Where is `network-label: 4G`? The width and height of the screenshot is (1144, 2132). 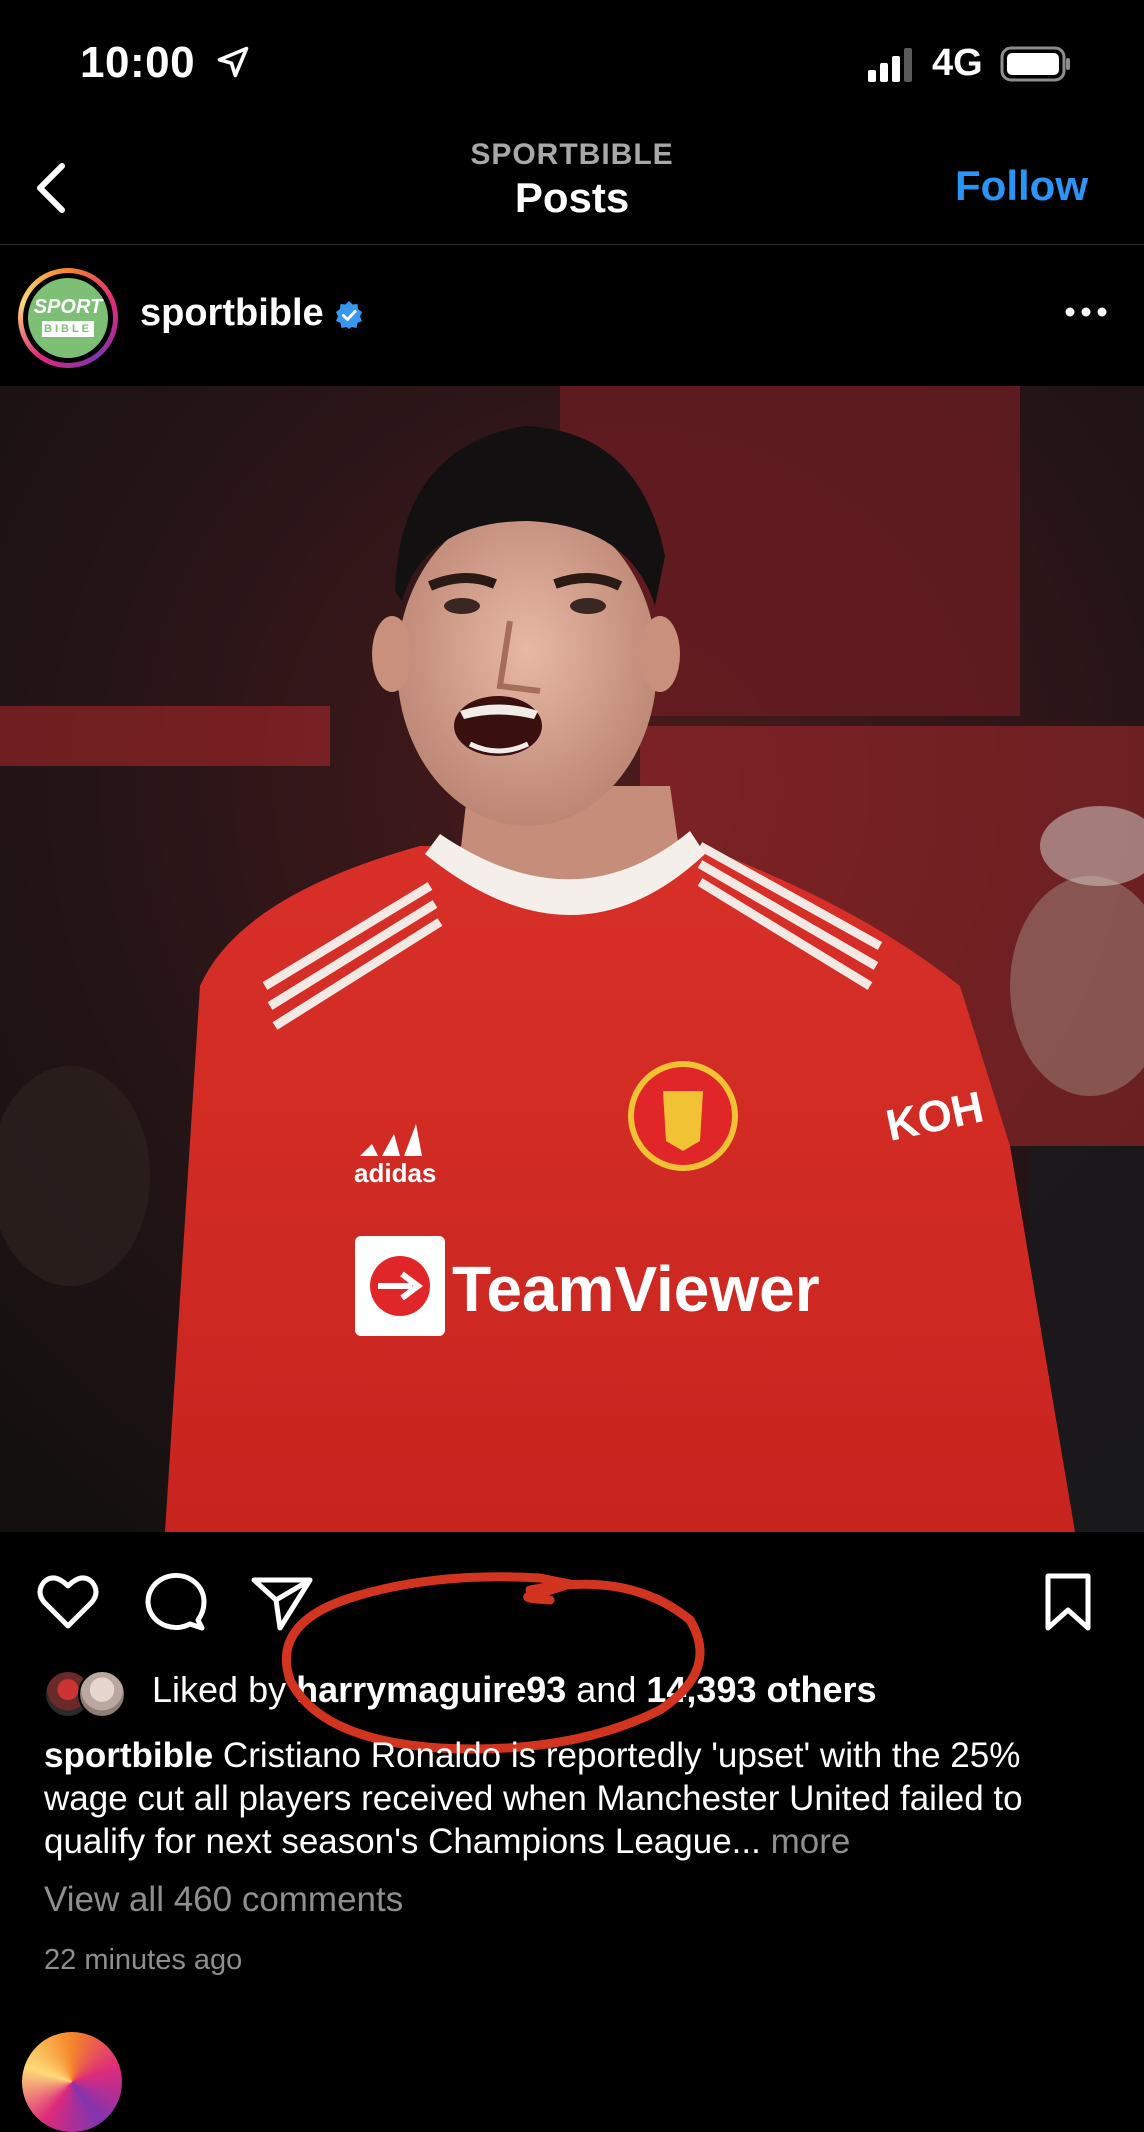
network-label: 4G is located at coordinates (957, 63).